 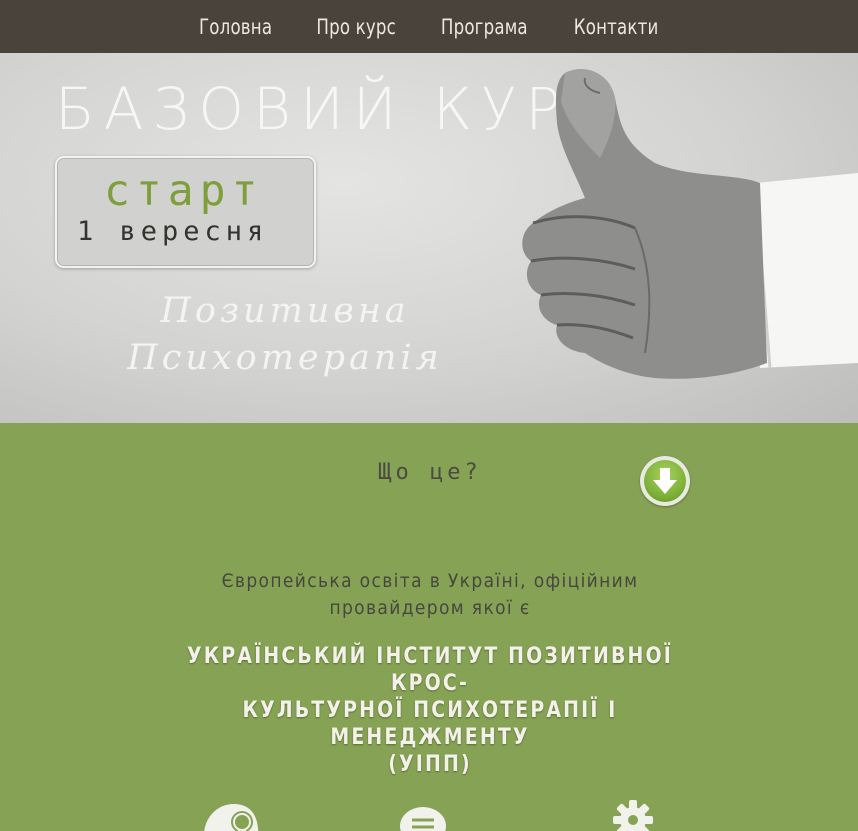 I want to click on head-lightbulb-icon, so click(x=231, y=817).